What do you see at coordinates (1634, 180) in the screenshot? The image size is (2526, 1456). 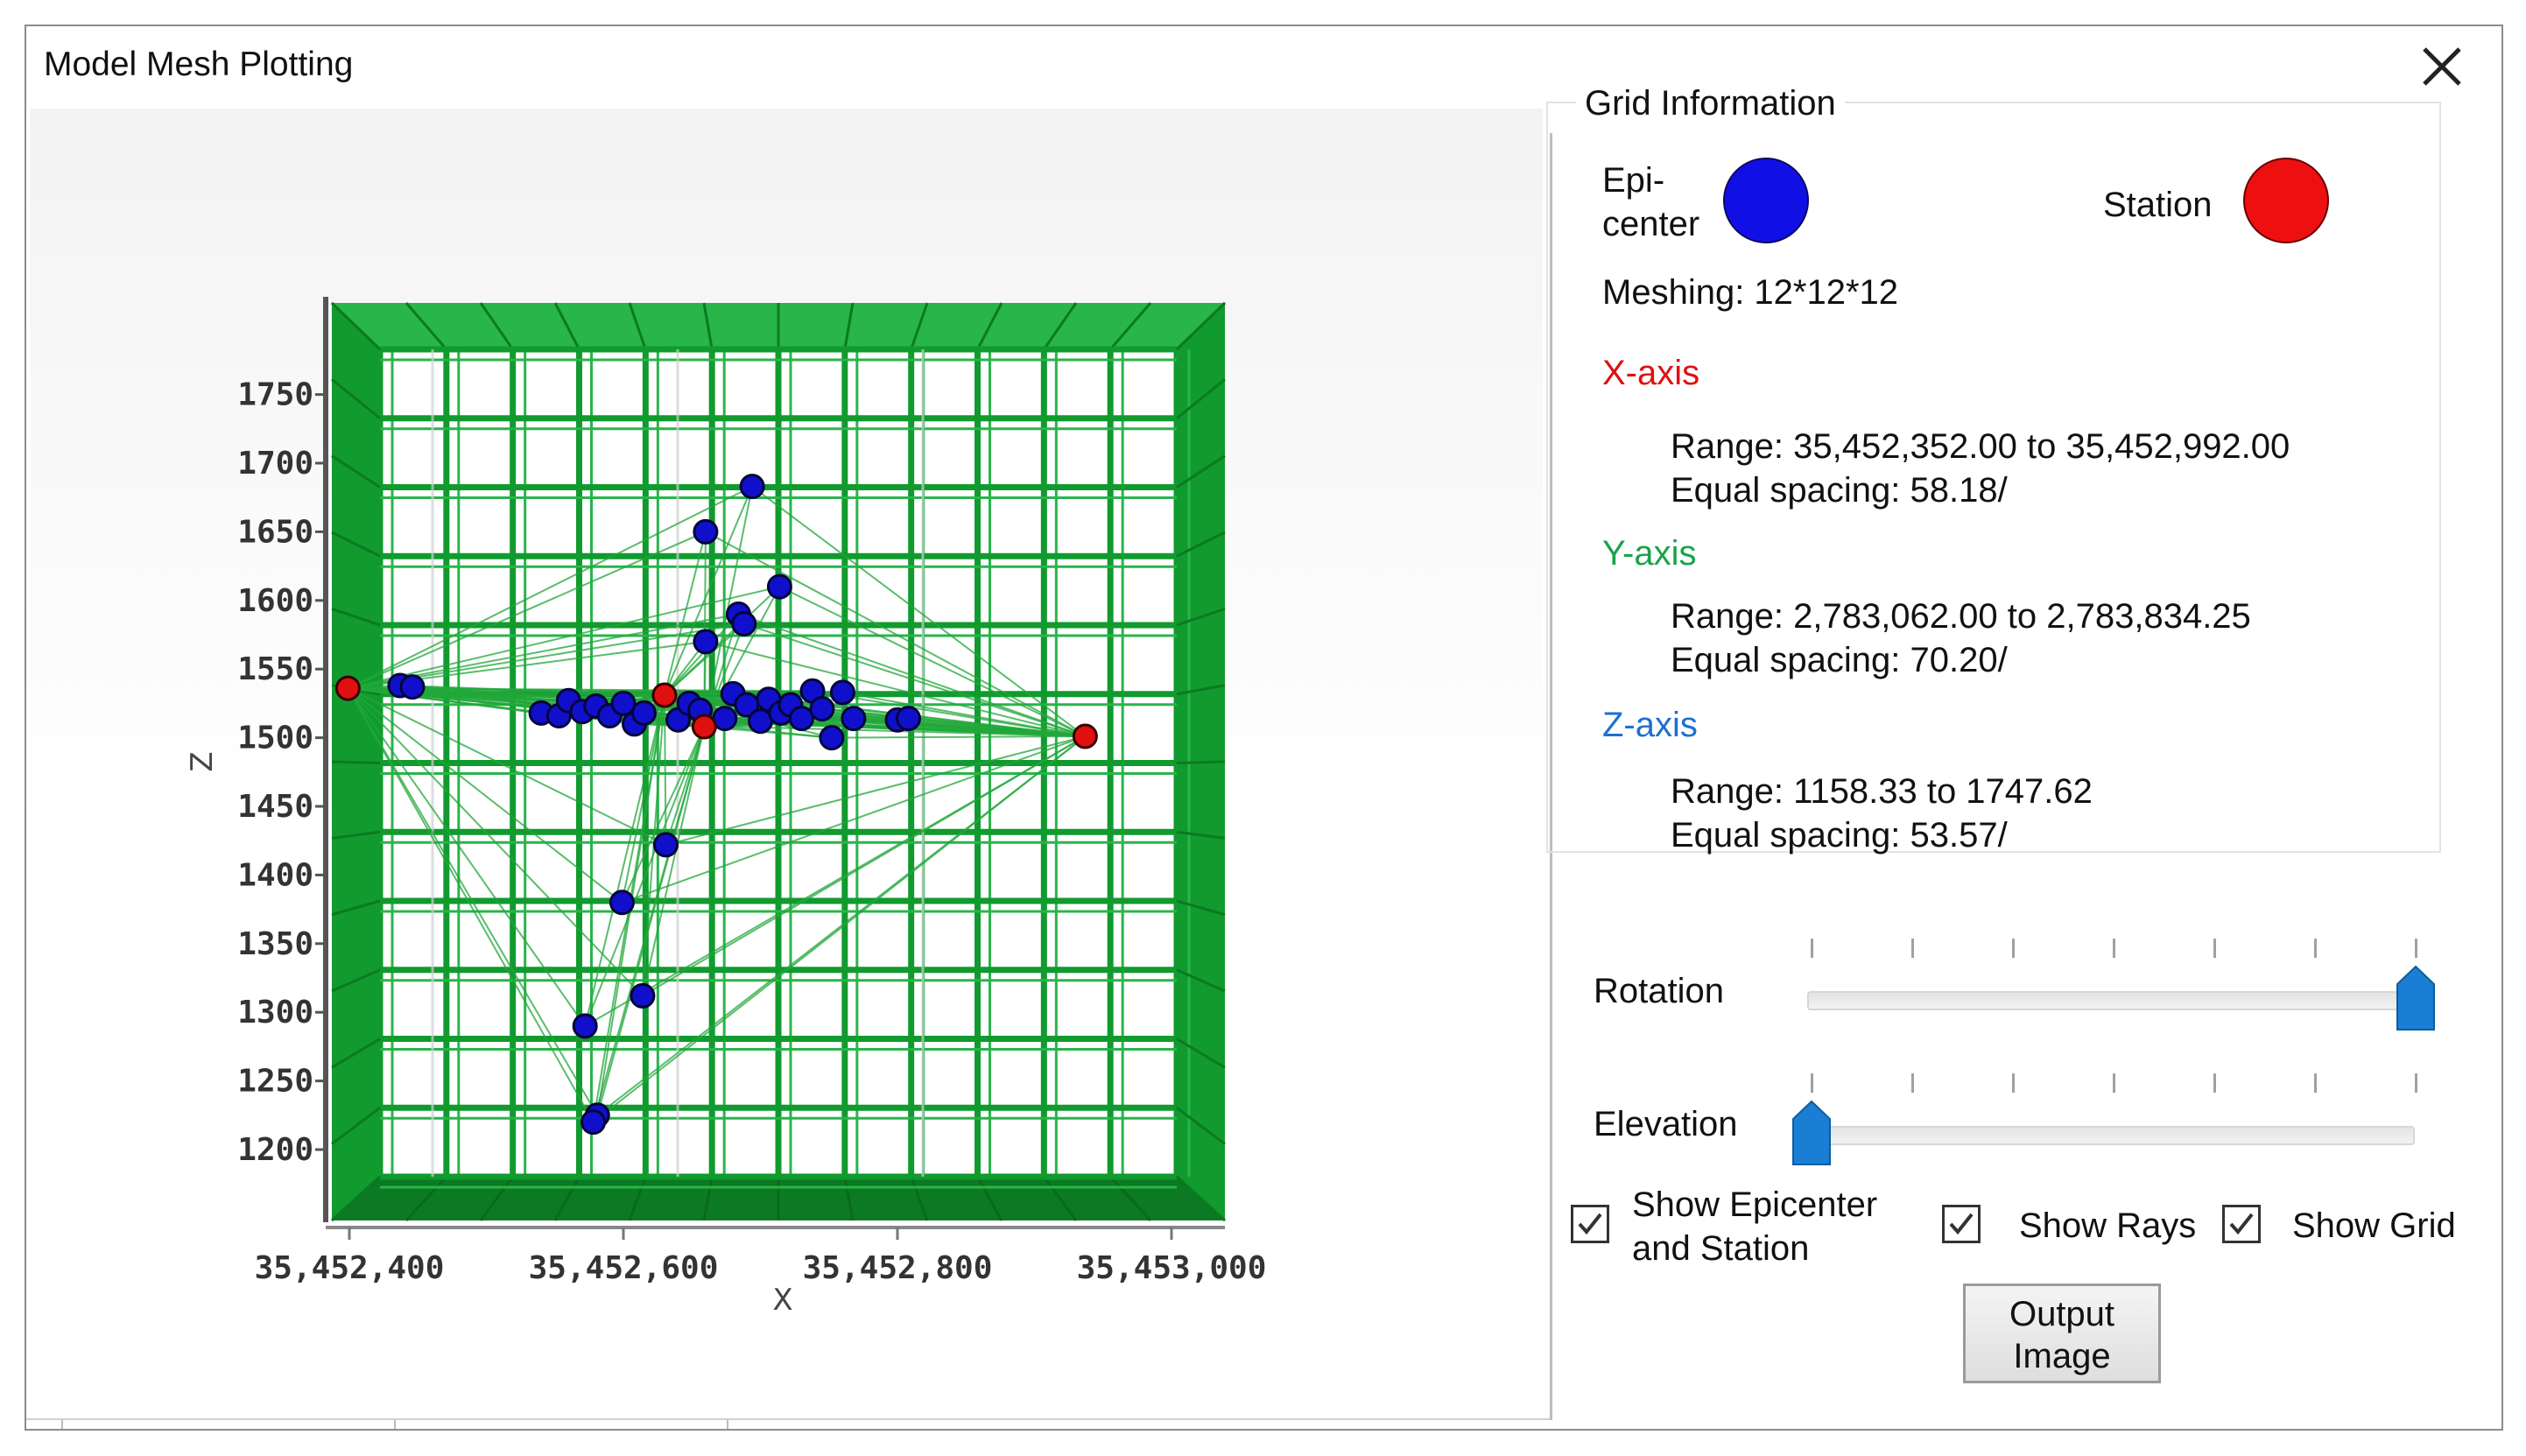 I see `epicenter-label-line1: Epi-` at bounding box center [1634, 180].